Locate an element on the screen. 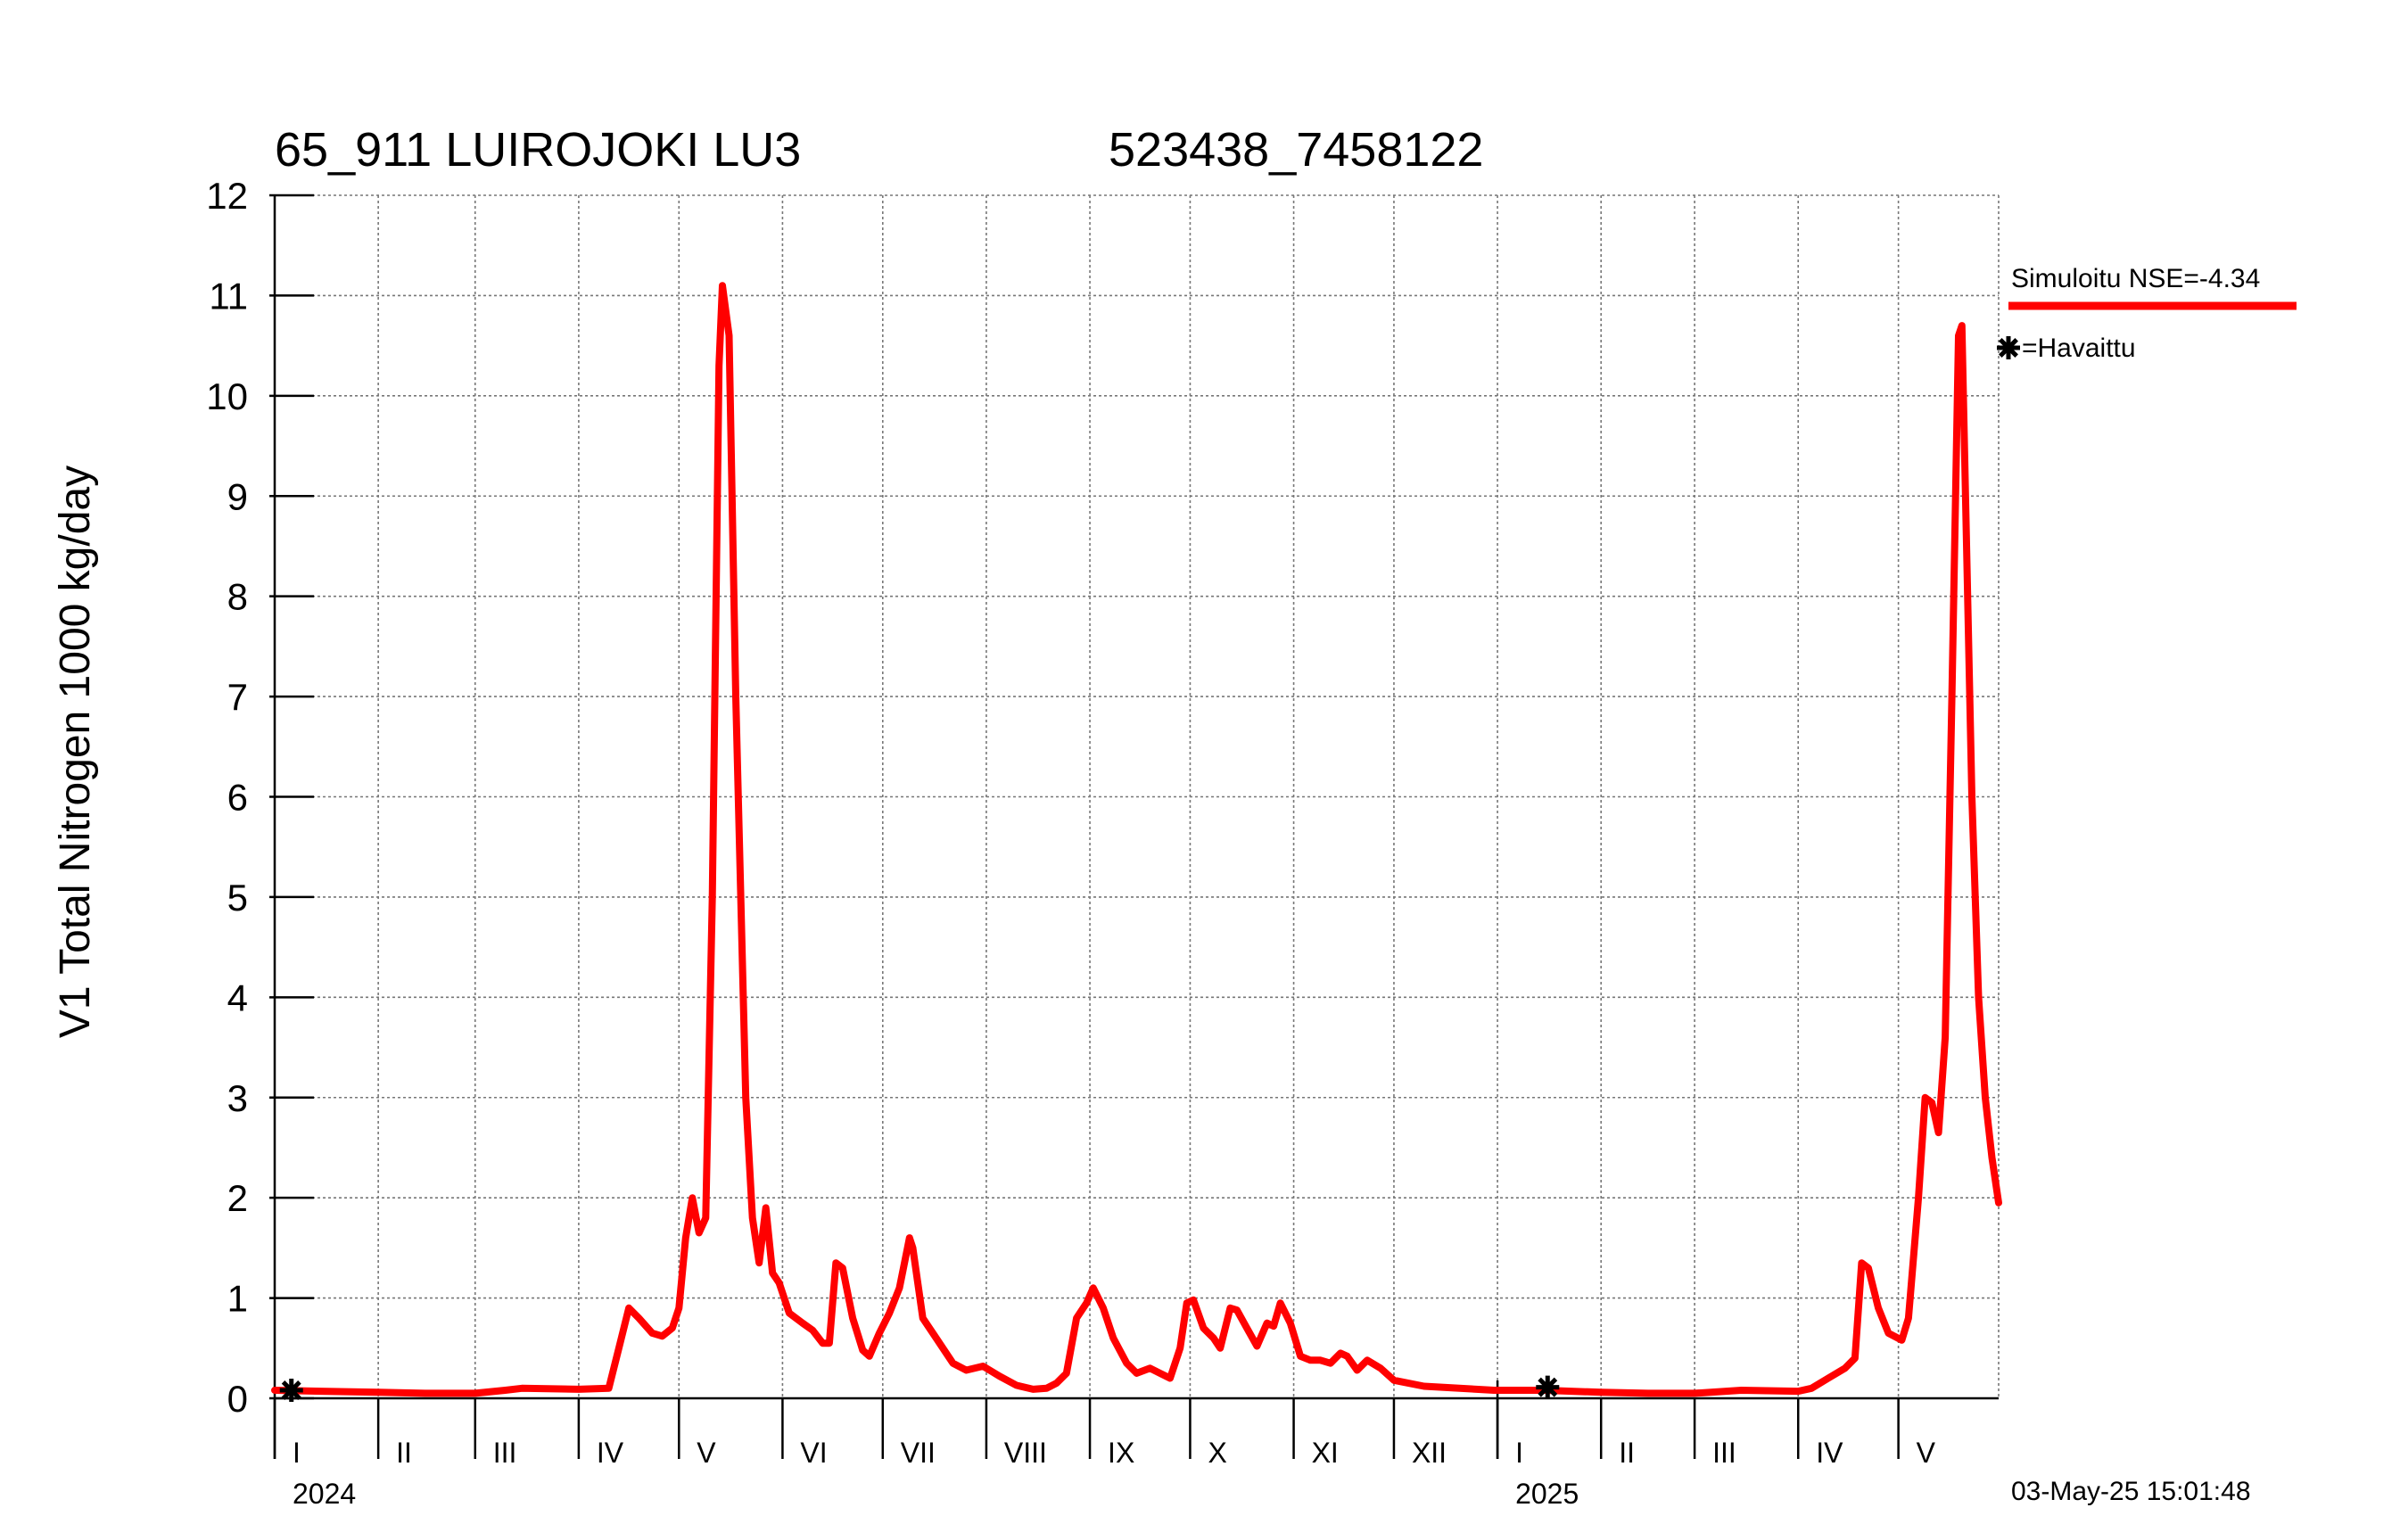 The image size is (2408, 1516). legend-asterisk is located at coordinates (2008, 347).